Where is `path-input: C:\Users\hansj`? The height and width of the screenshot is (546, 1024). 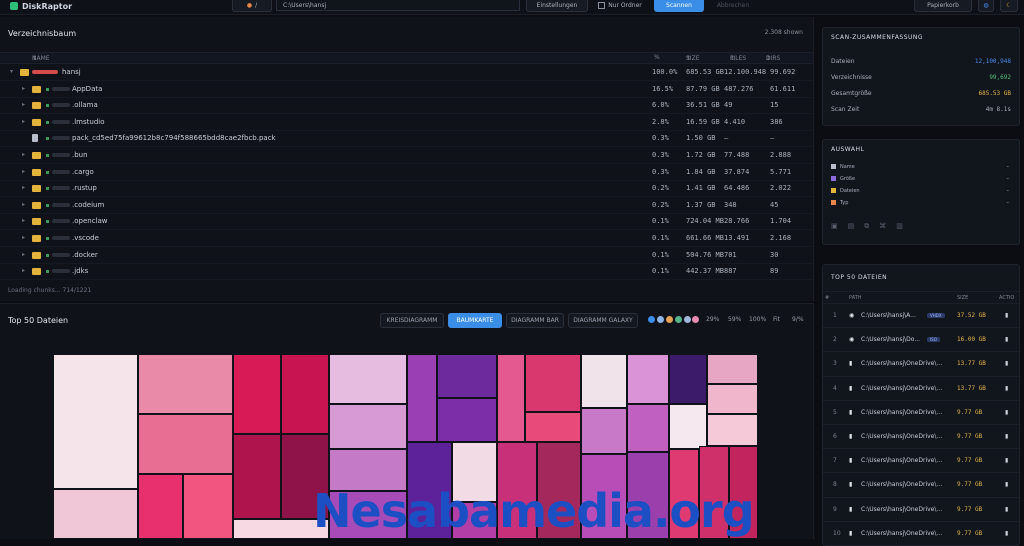 path-input: C:\Users\hansj is located at coordinates (398, 5).